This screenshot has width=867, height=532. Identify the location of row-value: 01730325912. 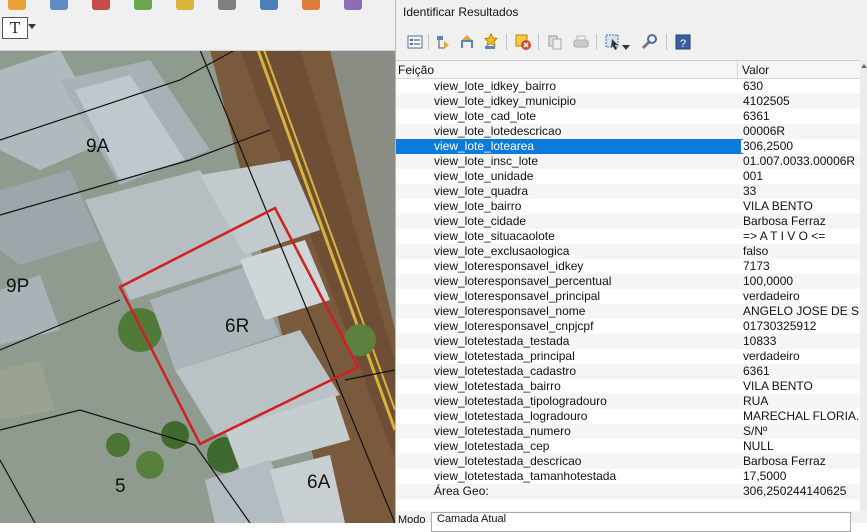
(780, 326).